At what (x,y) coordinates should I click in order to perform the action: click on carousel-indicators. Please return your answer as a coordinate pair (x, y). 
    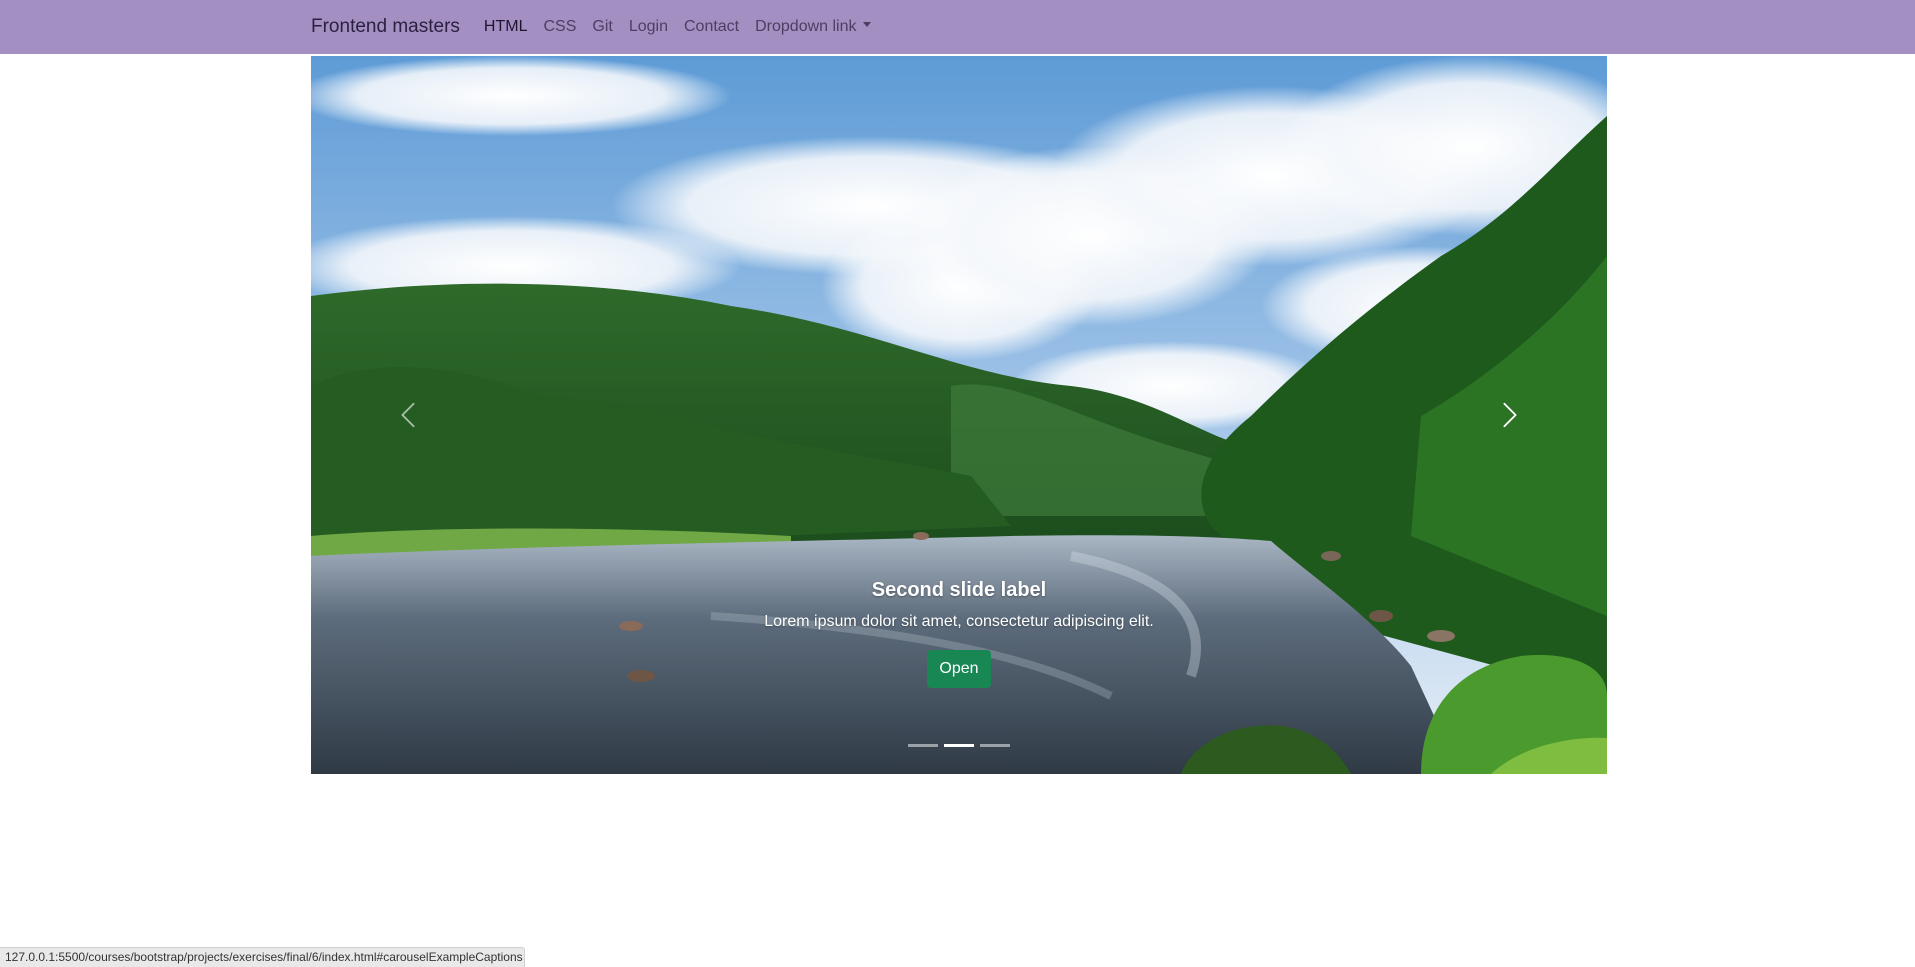
    Looking at the image, I should click on (959, 745).